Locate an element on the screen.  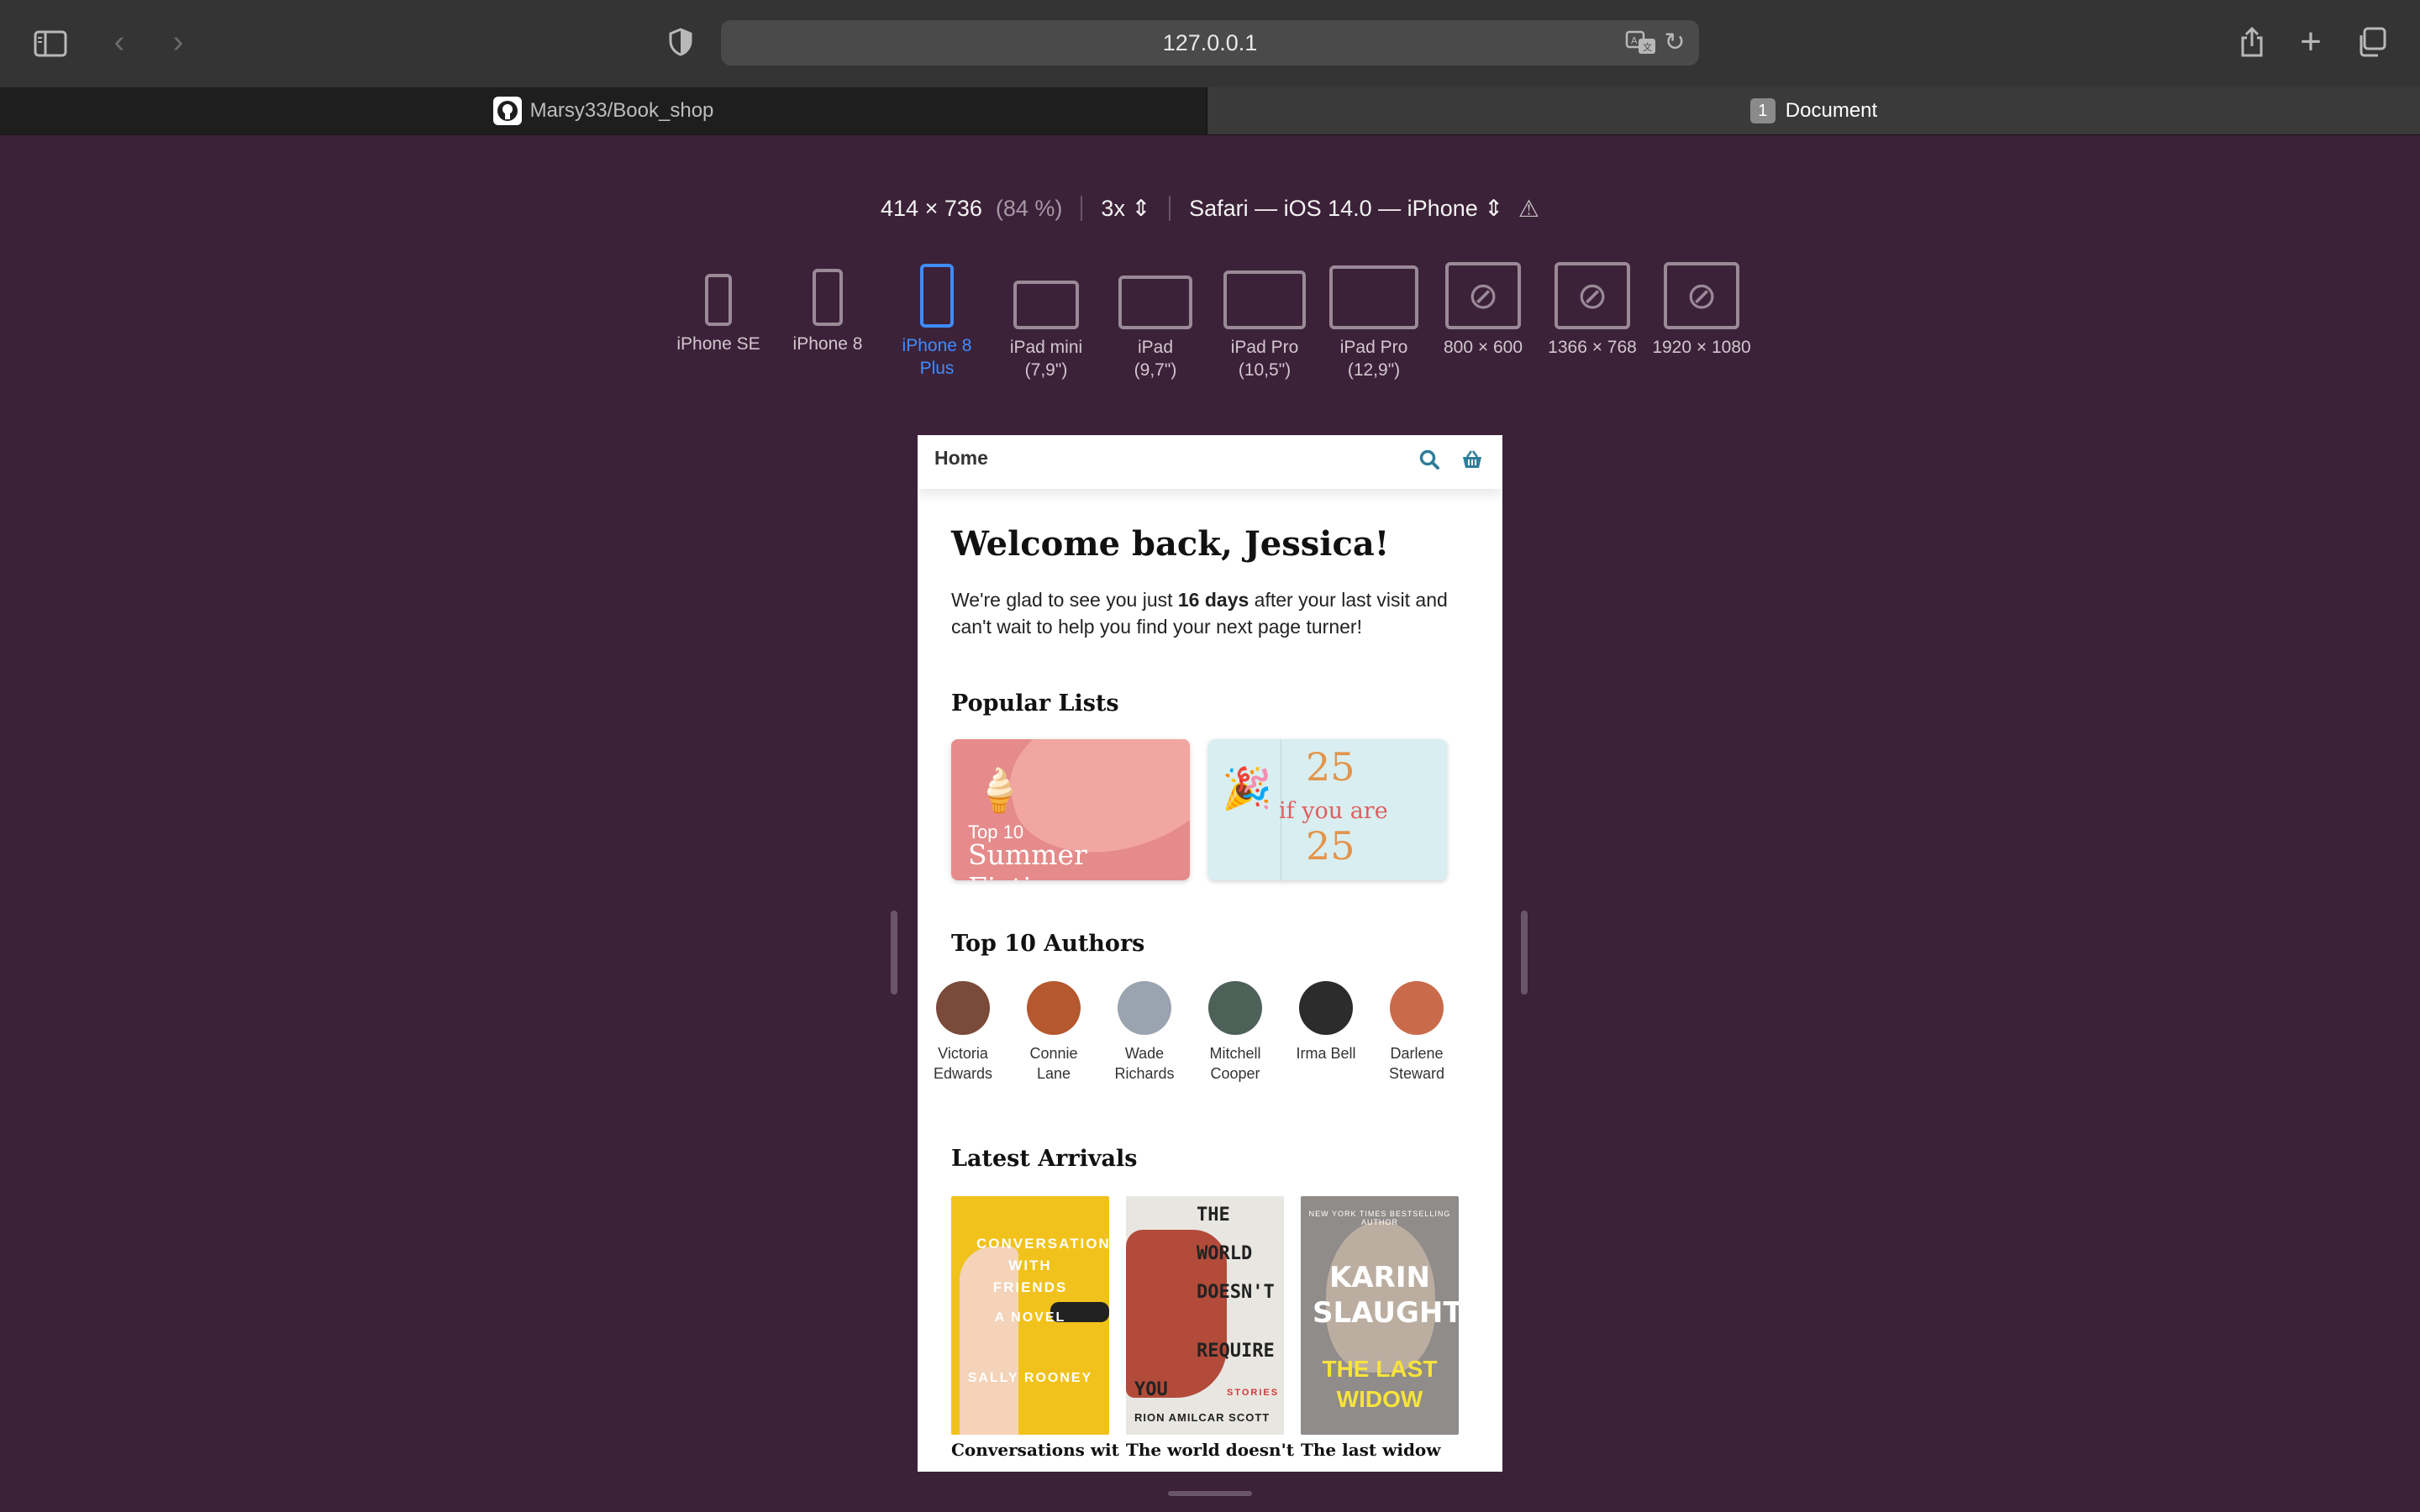
tab-bar: Marsy33/Book_shop 1 Document is located at coordinates (1210, 111).